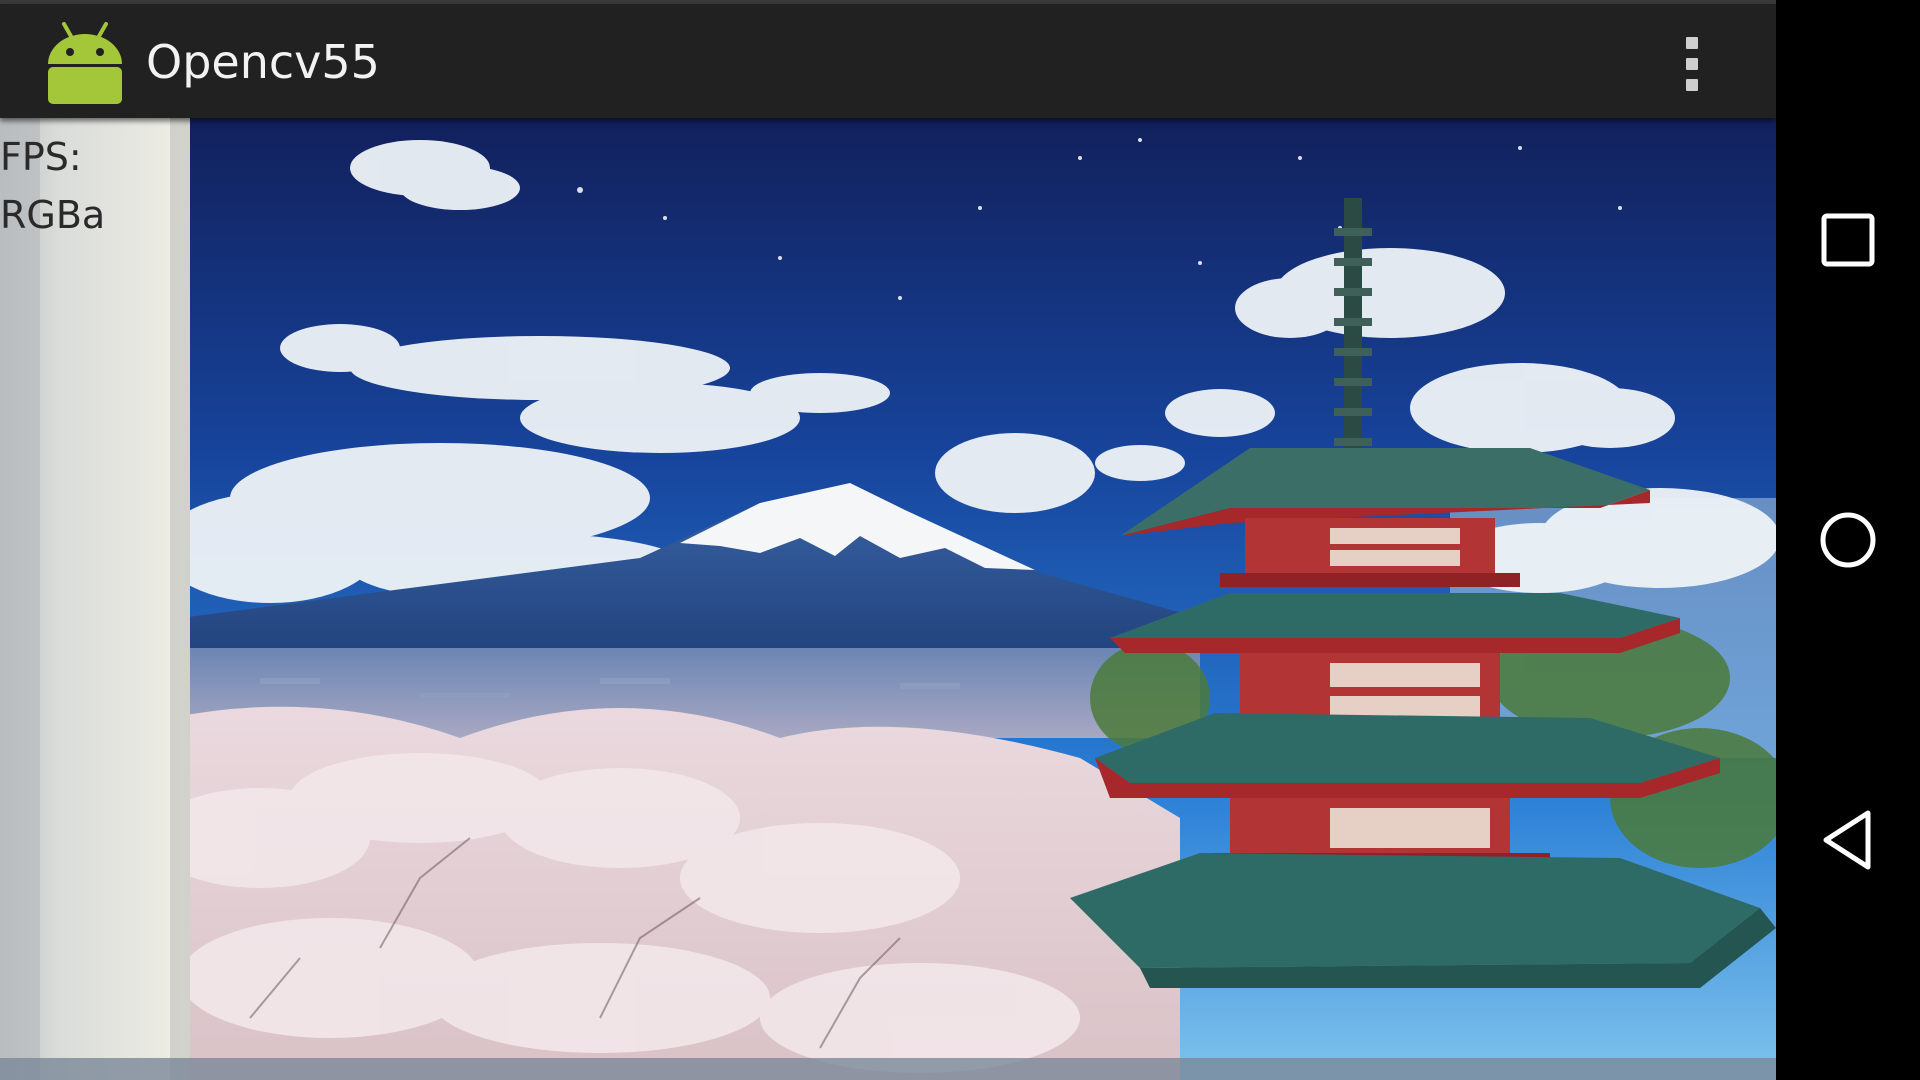 The width and height of the screenshot is (1920, 1080). I want to click on square-icon, so click(1848, 240).